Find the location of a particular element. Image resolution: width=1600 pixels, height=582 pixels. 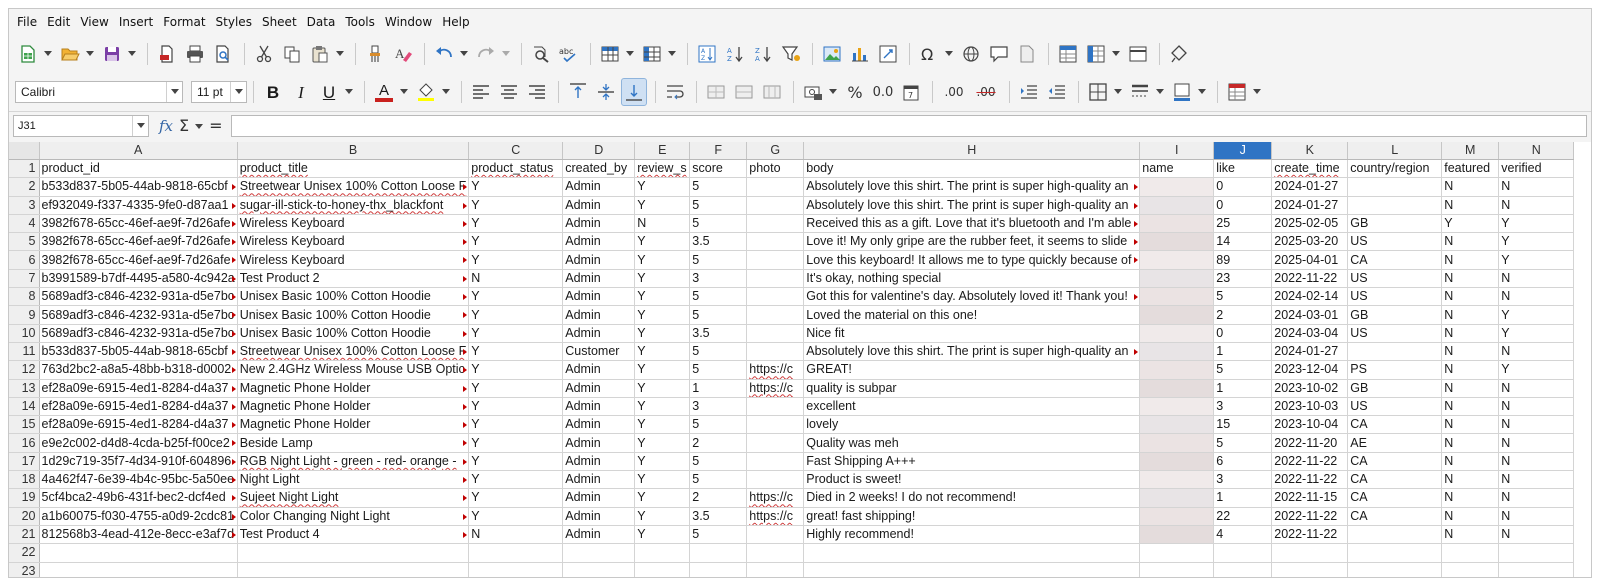

row-button is located at coordinates (610, 54).